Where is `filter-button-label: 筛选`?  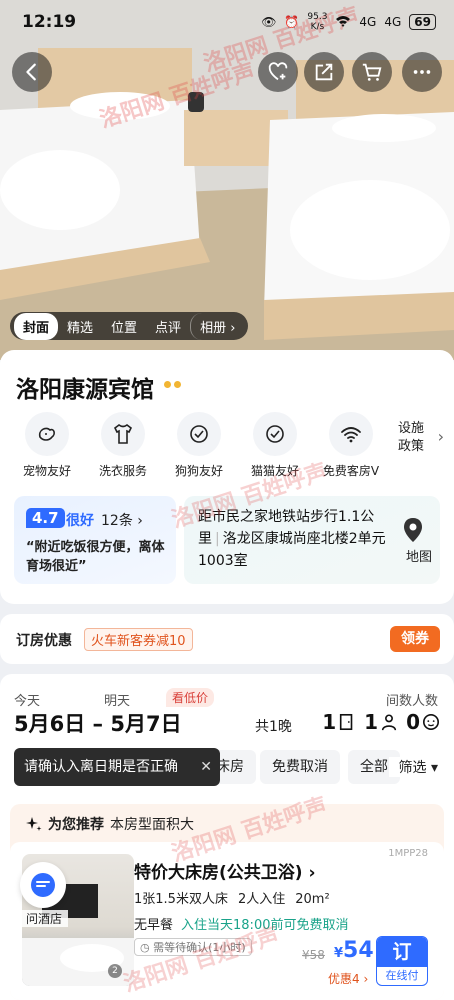
filter-button-label: 筛选 is located at coordinates (412, 768).